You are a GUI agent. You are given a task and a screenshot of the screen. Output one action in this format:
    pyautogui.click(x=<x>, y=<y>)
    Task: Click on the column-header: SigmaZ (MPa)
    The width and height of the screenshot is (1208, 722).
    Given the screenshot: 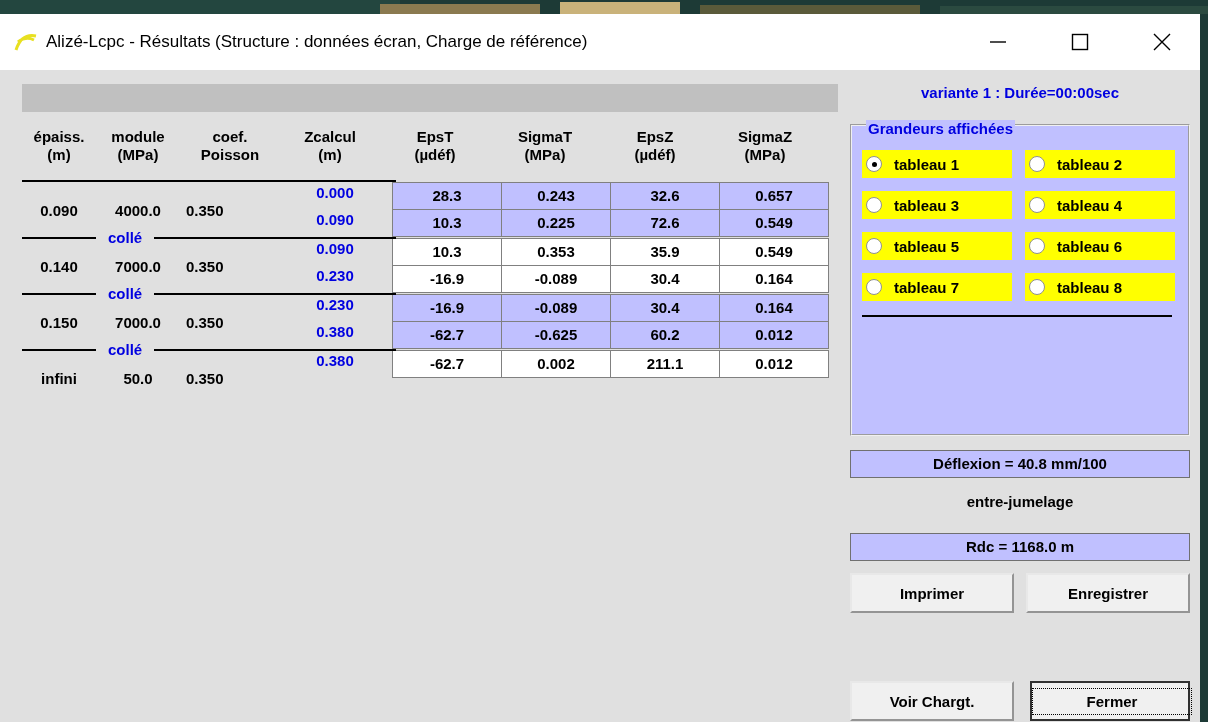 What is the action you would take?
    pyautogui.click(x=765, y=146)
    